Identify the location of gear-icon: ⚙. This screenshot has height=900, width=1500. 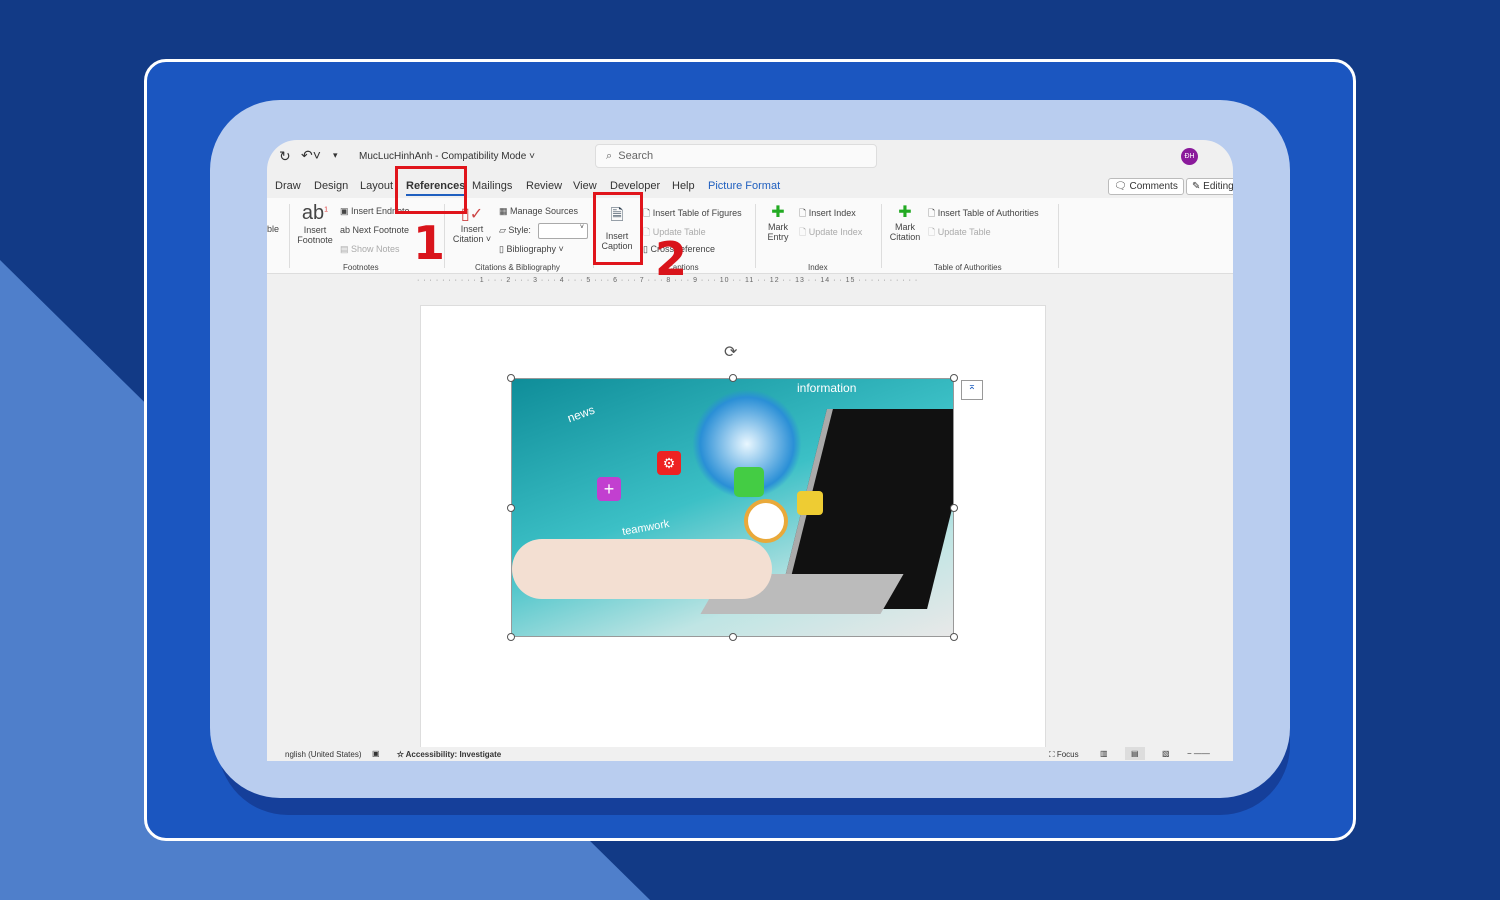
(669, 463).